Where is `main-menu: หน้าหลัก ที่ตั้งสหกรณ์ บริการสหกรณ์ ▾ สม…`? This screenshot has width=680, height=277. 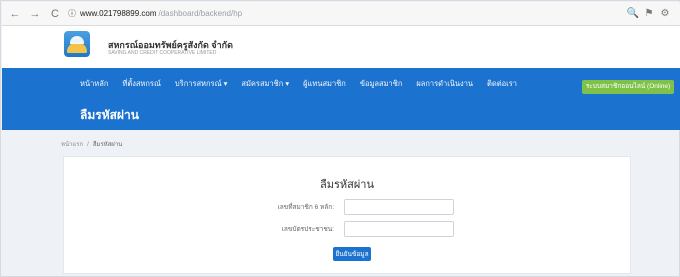
main-menu: หน้าหลัก ที่ตั้งสหกรณ์ บริการสหกรณ์ ▾ สม… is located at coordinates (305, 84).